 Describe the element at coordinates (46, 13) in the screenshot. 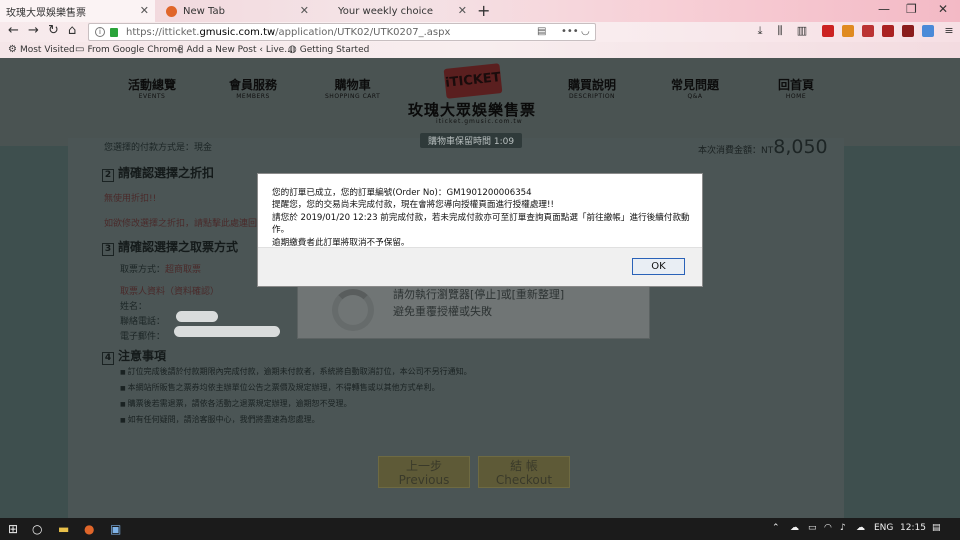

I see `tab-title: 玫瑰大眾娛樂售票` at that location.